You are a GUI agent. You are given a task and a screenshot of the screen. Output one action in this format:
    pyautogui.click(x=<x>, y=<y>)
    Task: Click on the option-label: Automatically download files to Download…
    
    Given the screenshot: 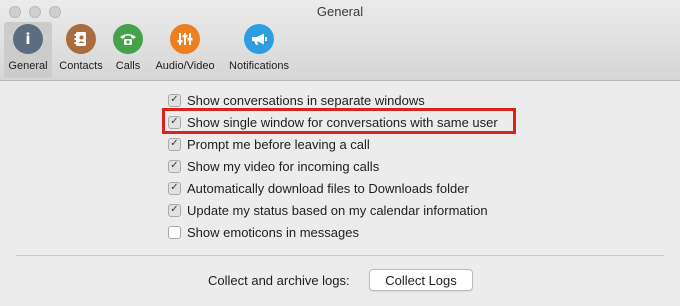 What is the action you would take?
    pyautogui.click(x=328, y=188)
    